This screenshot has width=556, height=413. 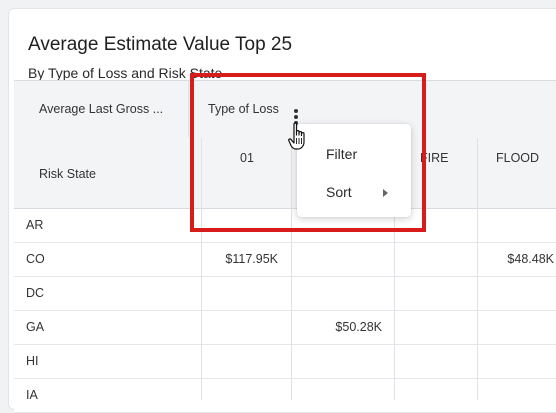 What do you see at coordinates (341, 154) in the screenshot?
I see `menu-item-filter: Filter` at bounding box center [341, 154].